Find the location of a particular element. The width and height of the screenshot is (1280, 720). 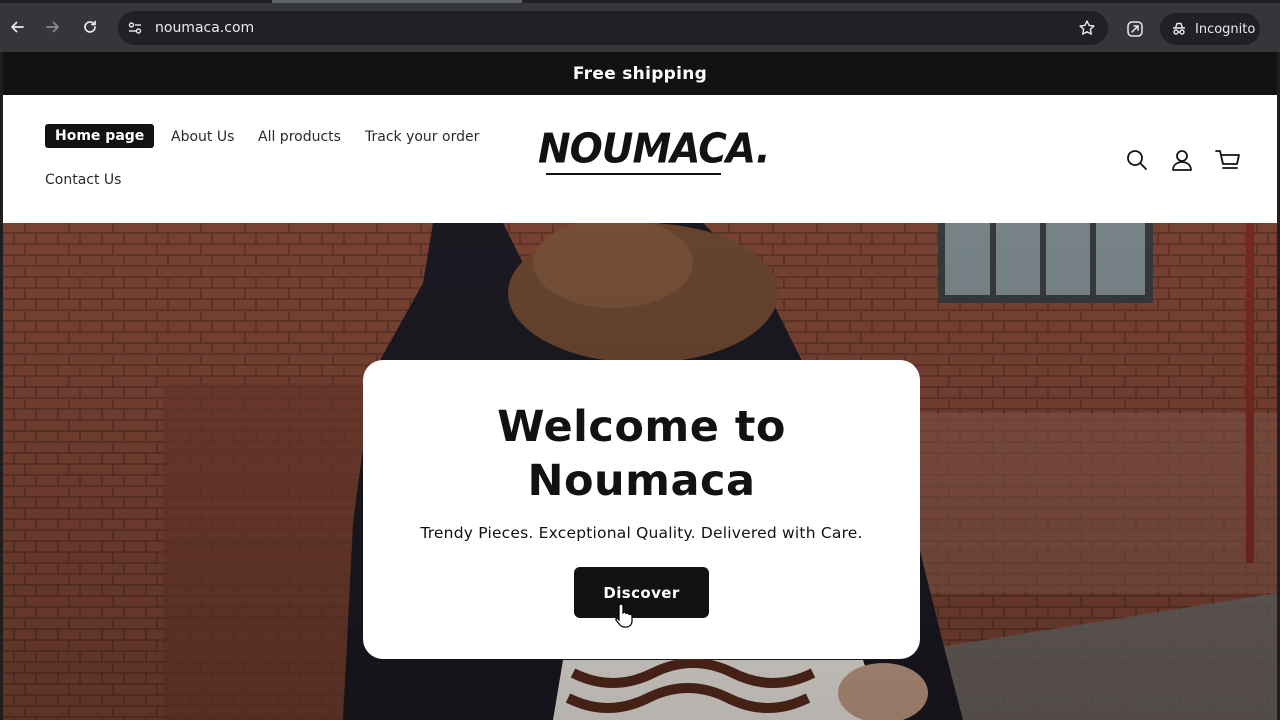

site-settings-icon is located at coordinates (135, 28).